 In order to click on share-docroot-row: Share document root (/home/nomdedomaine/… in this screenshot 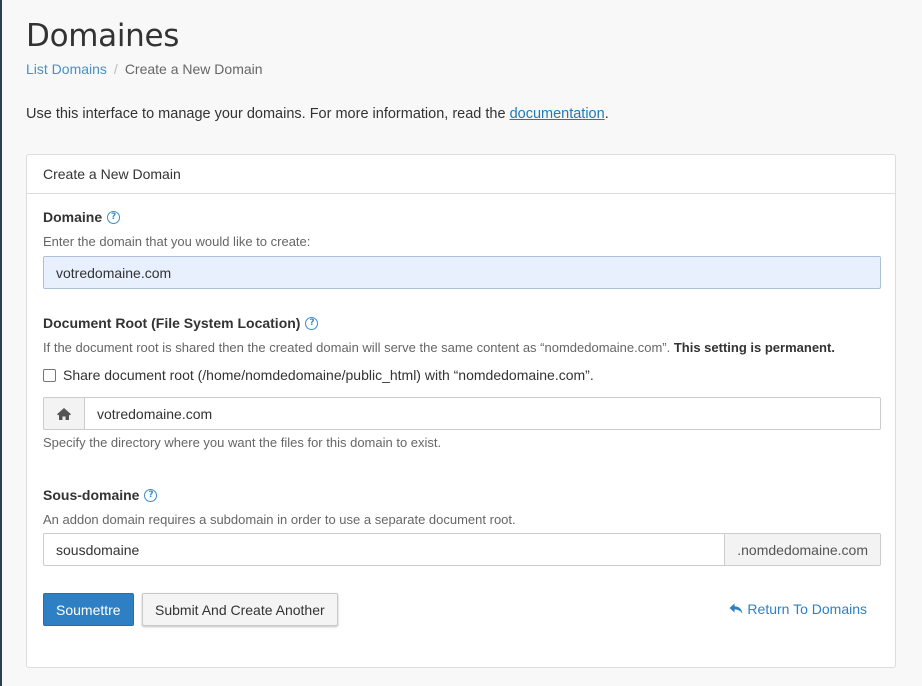, I will do `click(318, 375)`.